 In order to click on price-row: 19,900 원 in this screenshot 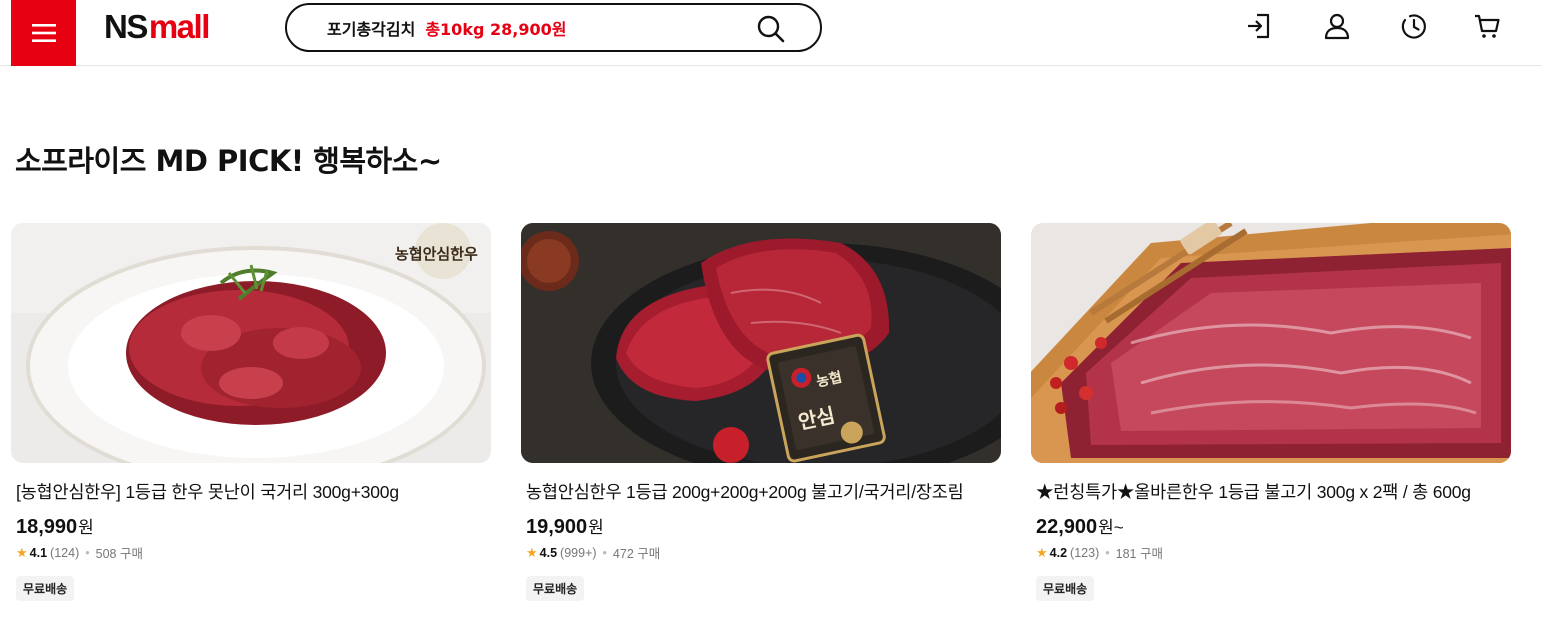, I will do `click(761, 526)`.